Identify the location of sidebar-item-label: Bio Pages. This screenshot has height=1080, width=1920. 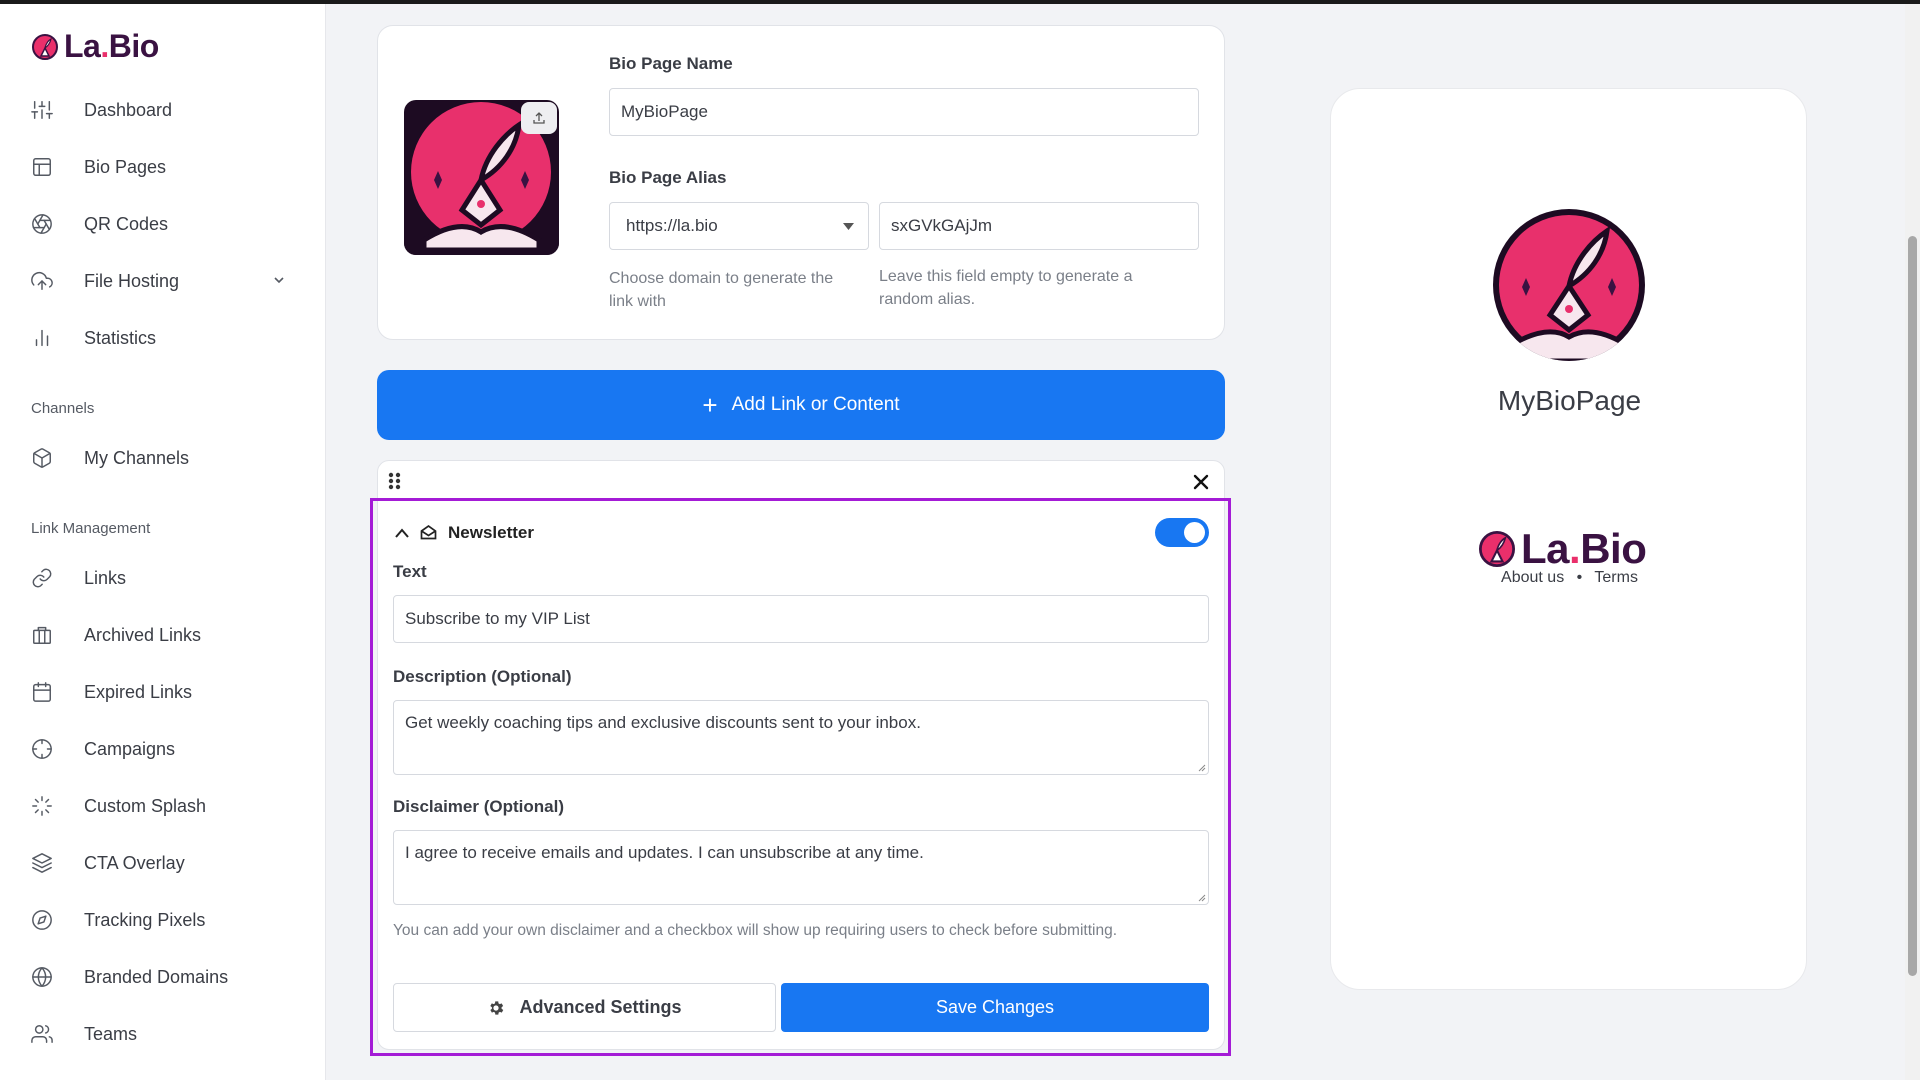
(125, 166).